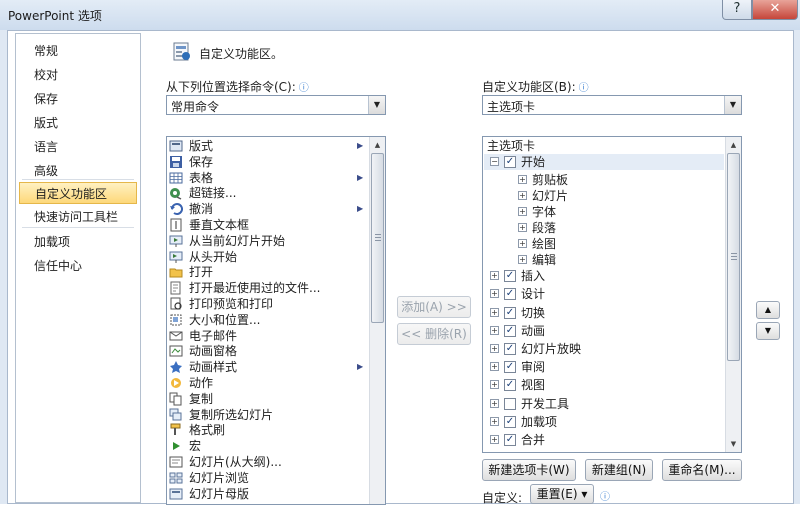 The height and width of the screenshot is (506, 800). I want to click on new-tab-button: 新建选项卡(W), so click(529, 470).